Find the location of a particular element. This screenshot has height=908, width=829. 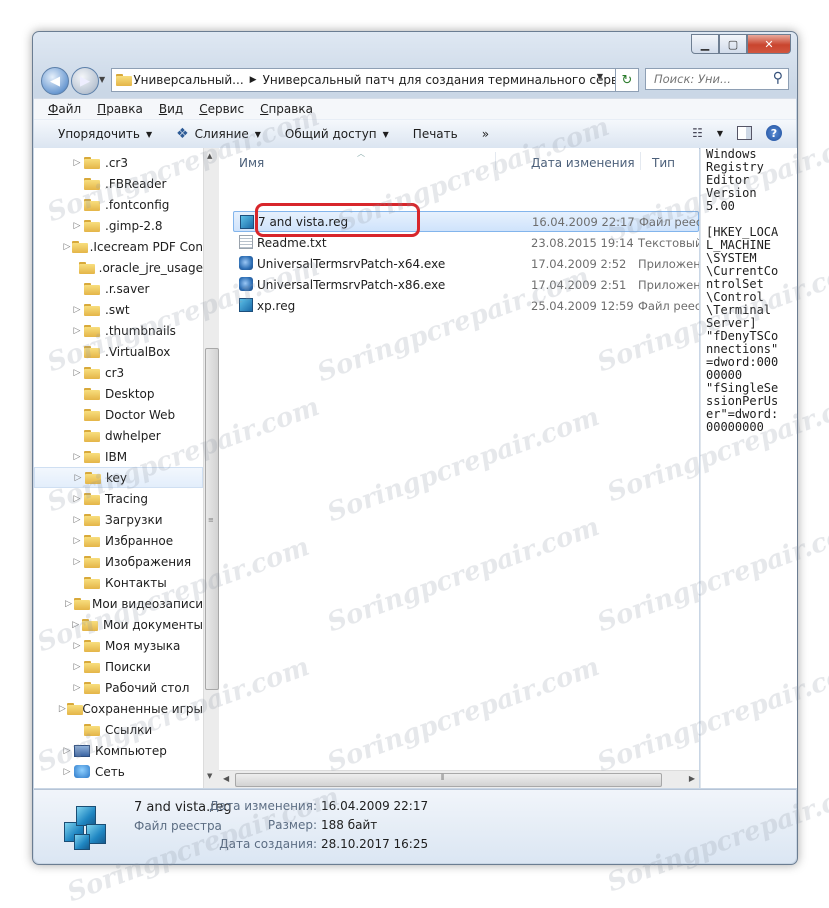

nav-folder-item: .oracle_jre_usage is located at coordinates (118, 267).